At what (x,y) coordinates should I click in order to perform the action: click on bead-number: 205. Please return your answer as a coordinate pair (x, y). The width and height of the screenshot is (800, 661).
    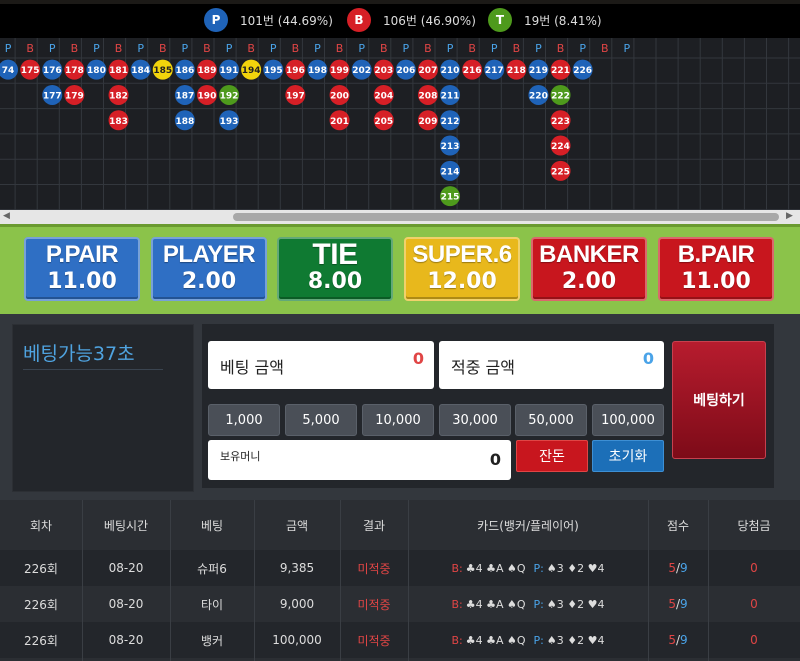
    Looking at the image, I should click on (383, 122).